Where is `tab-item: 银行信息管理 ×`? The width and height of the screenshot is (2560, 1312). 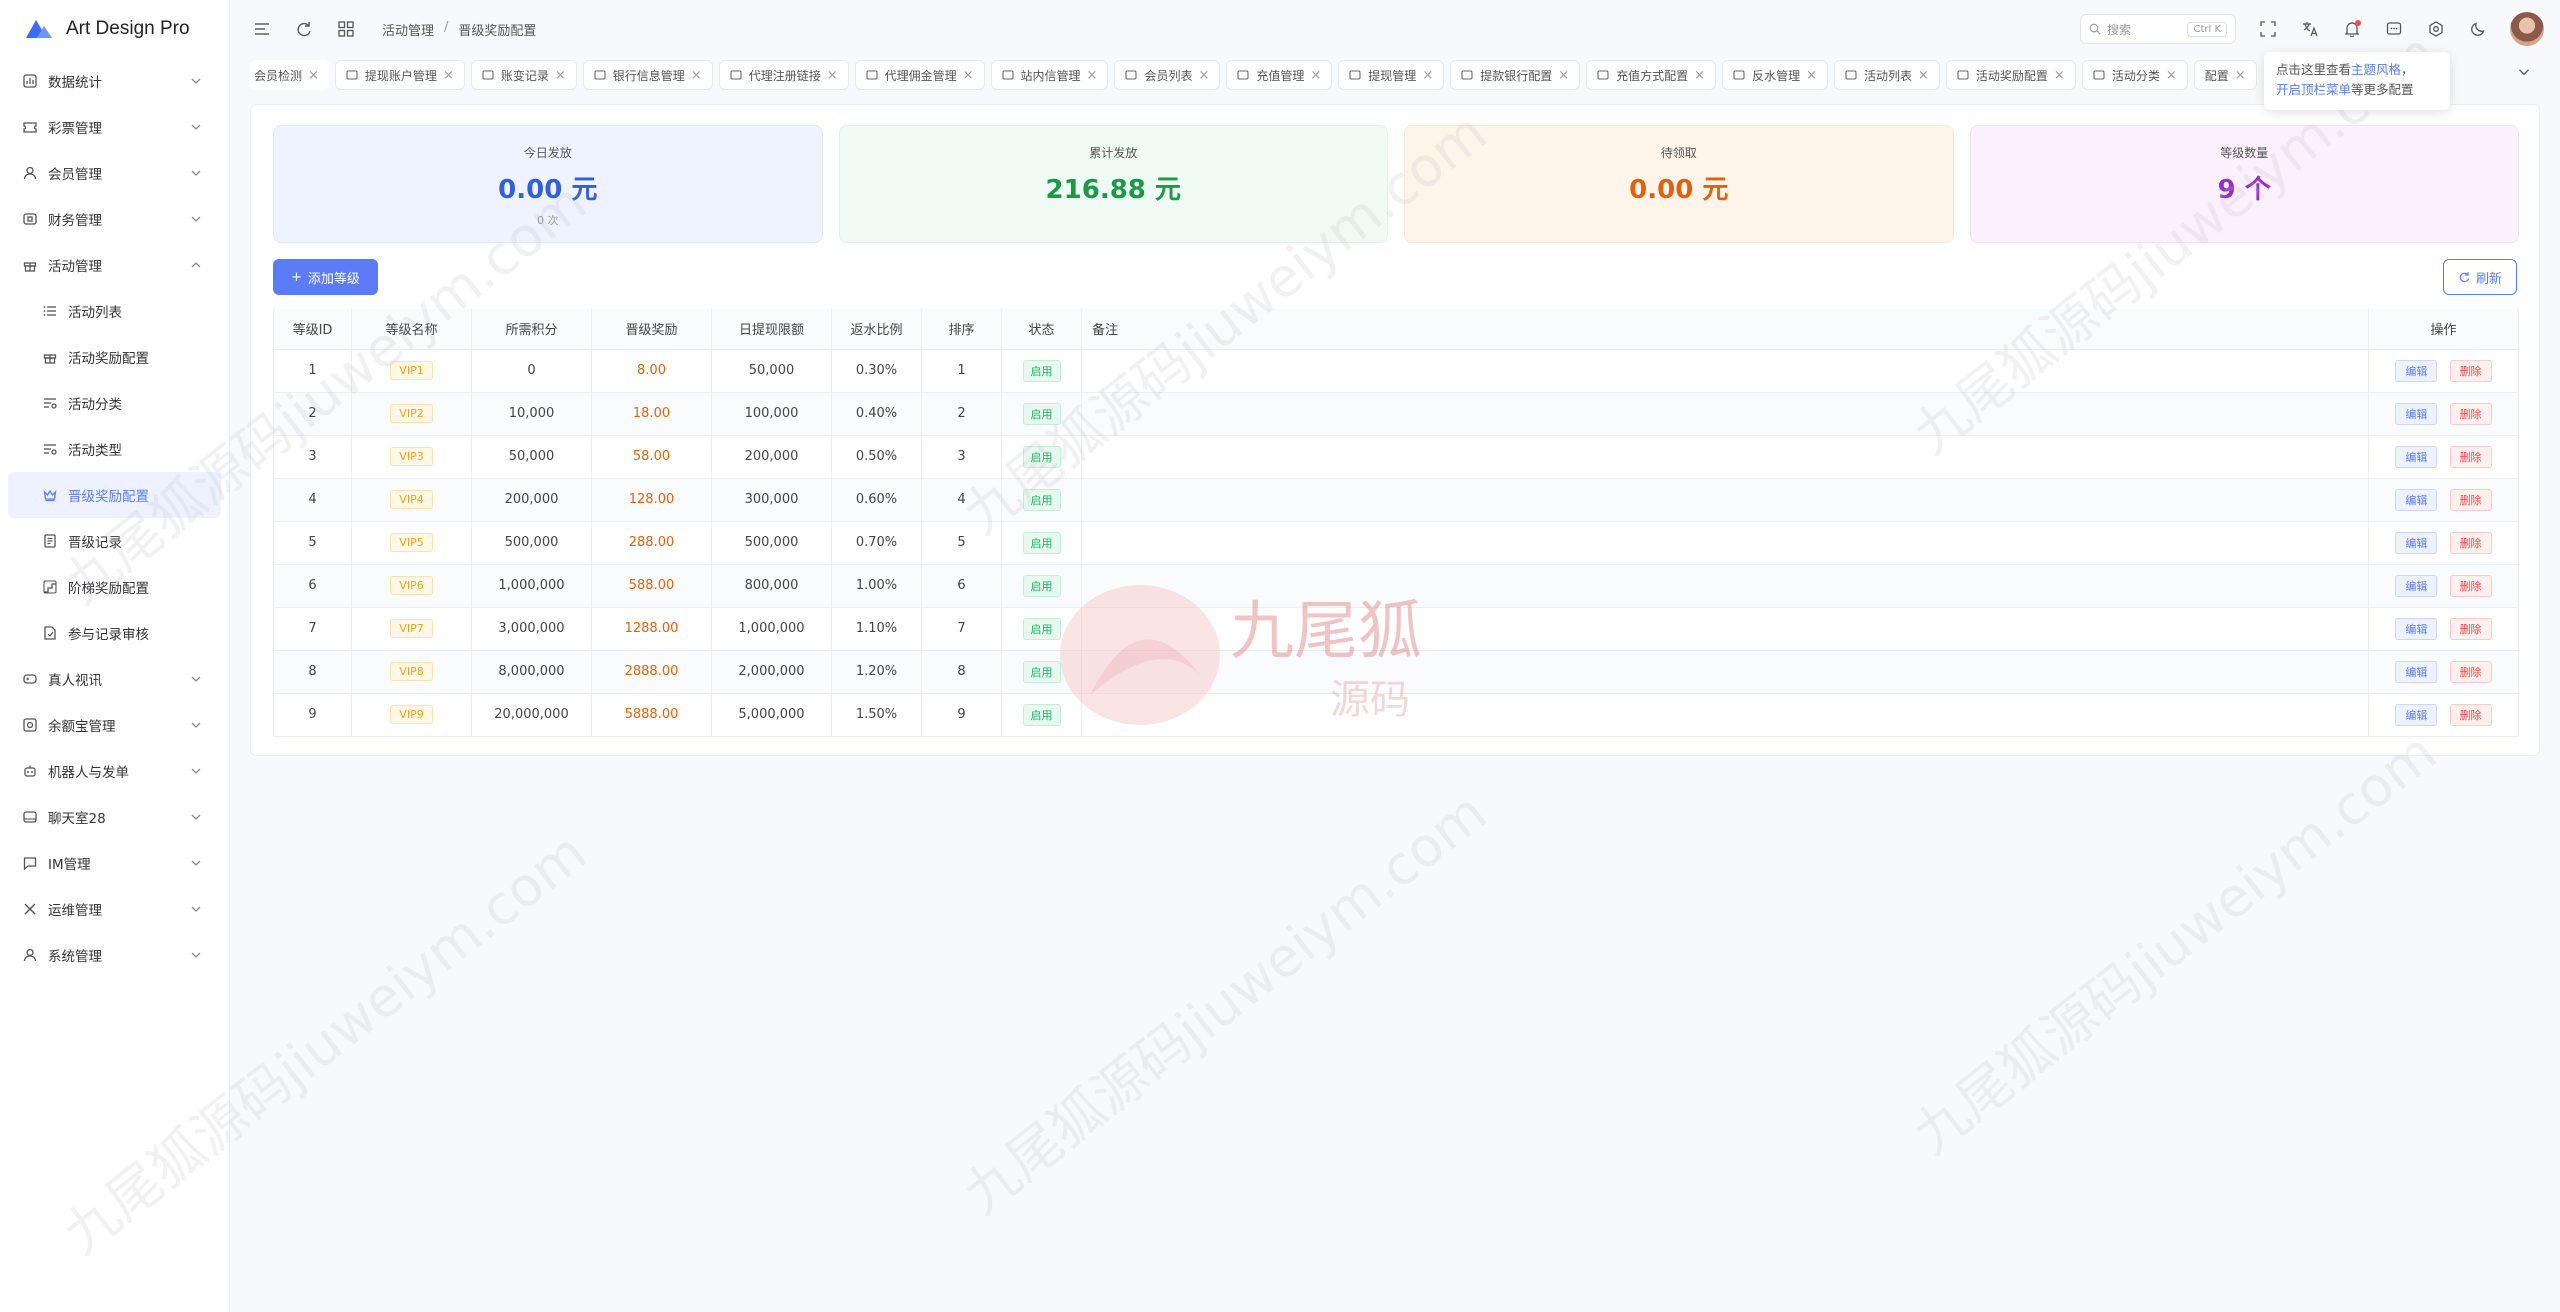
tab-item: 银行信息管理 × is located at coordinates (647, 75).